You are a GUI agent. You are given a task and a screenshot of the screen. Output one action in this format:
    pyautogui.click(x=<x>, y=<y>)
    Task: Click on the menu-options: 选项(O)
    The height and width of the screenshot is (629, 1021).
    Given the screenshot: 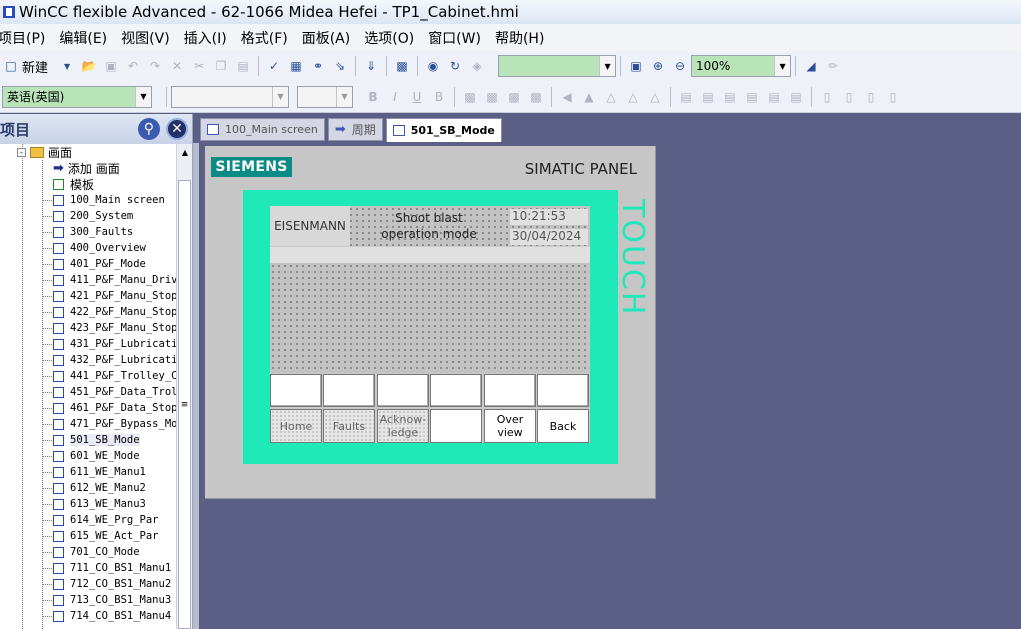 What is the action you would take?
    pyautogui.click(x=389, y=38)
    